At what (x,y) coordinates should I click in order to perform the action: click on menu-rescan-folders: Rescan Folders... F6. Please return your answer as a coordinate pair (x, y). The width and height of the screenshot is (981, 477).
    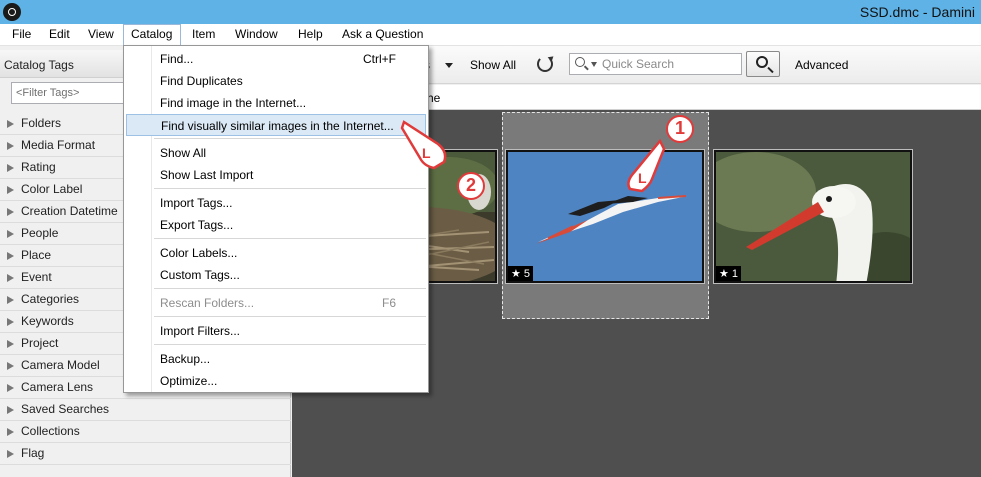
    Looking at the image, I should click on (276, 303).